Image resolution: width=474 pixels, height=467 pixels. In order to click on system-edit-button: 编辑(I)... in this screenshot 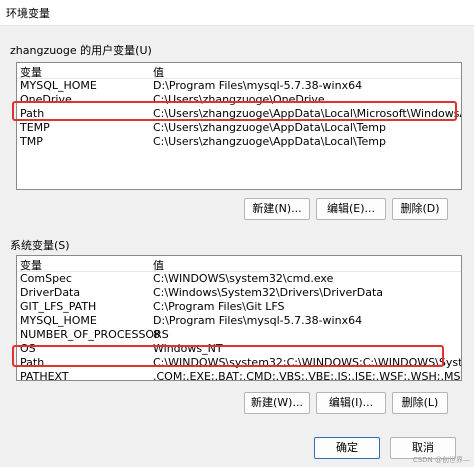, I will do `click(351, 403)`.